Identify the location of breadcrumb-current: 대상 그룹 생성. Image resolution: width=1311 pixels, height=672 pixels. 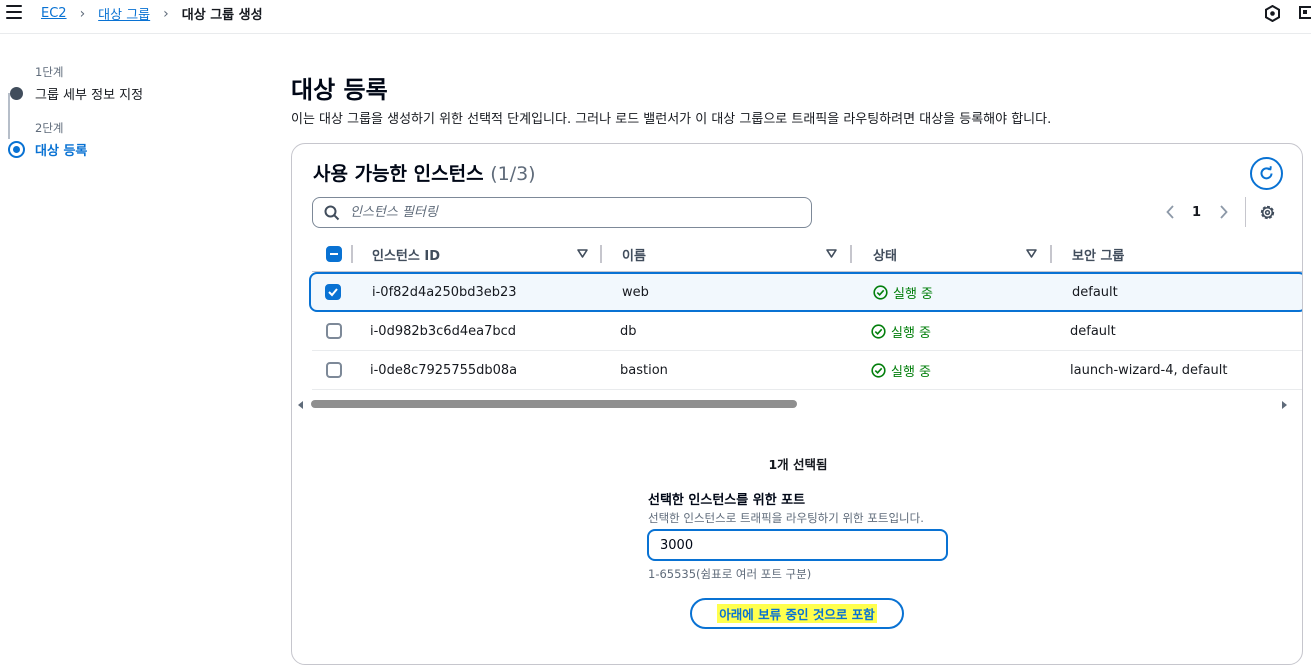
(222, 15).